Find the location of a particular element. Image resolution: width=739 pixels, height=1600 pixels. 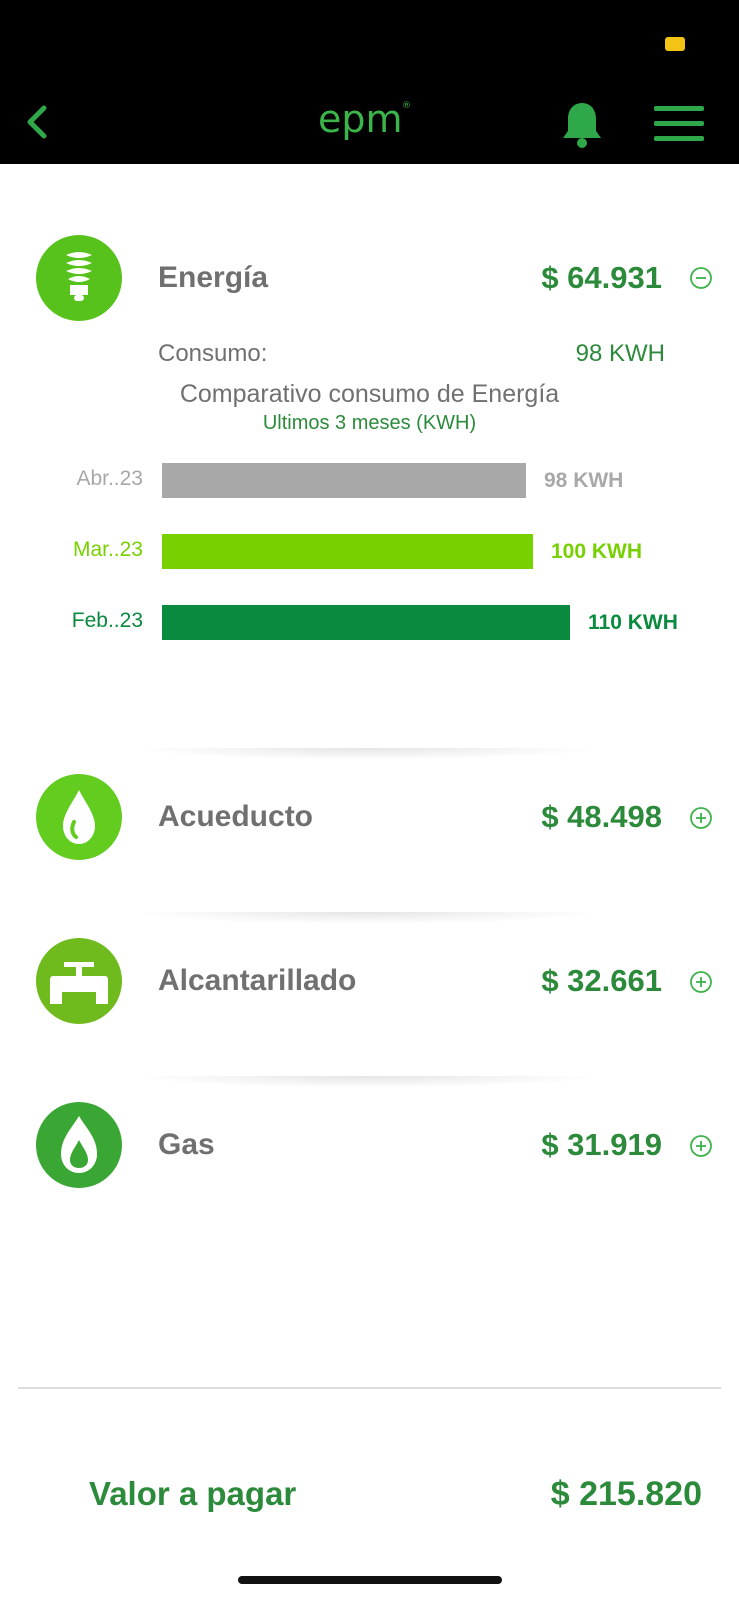

bar-value-label: 98 KWH is located at coordinates (584, 480).